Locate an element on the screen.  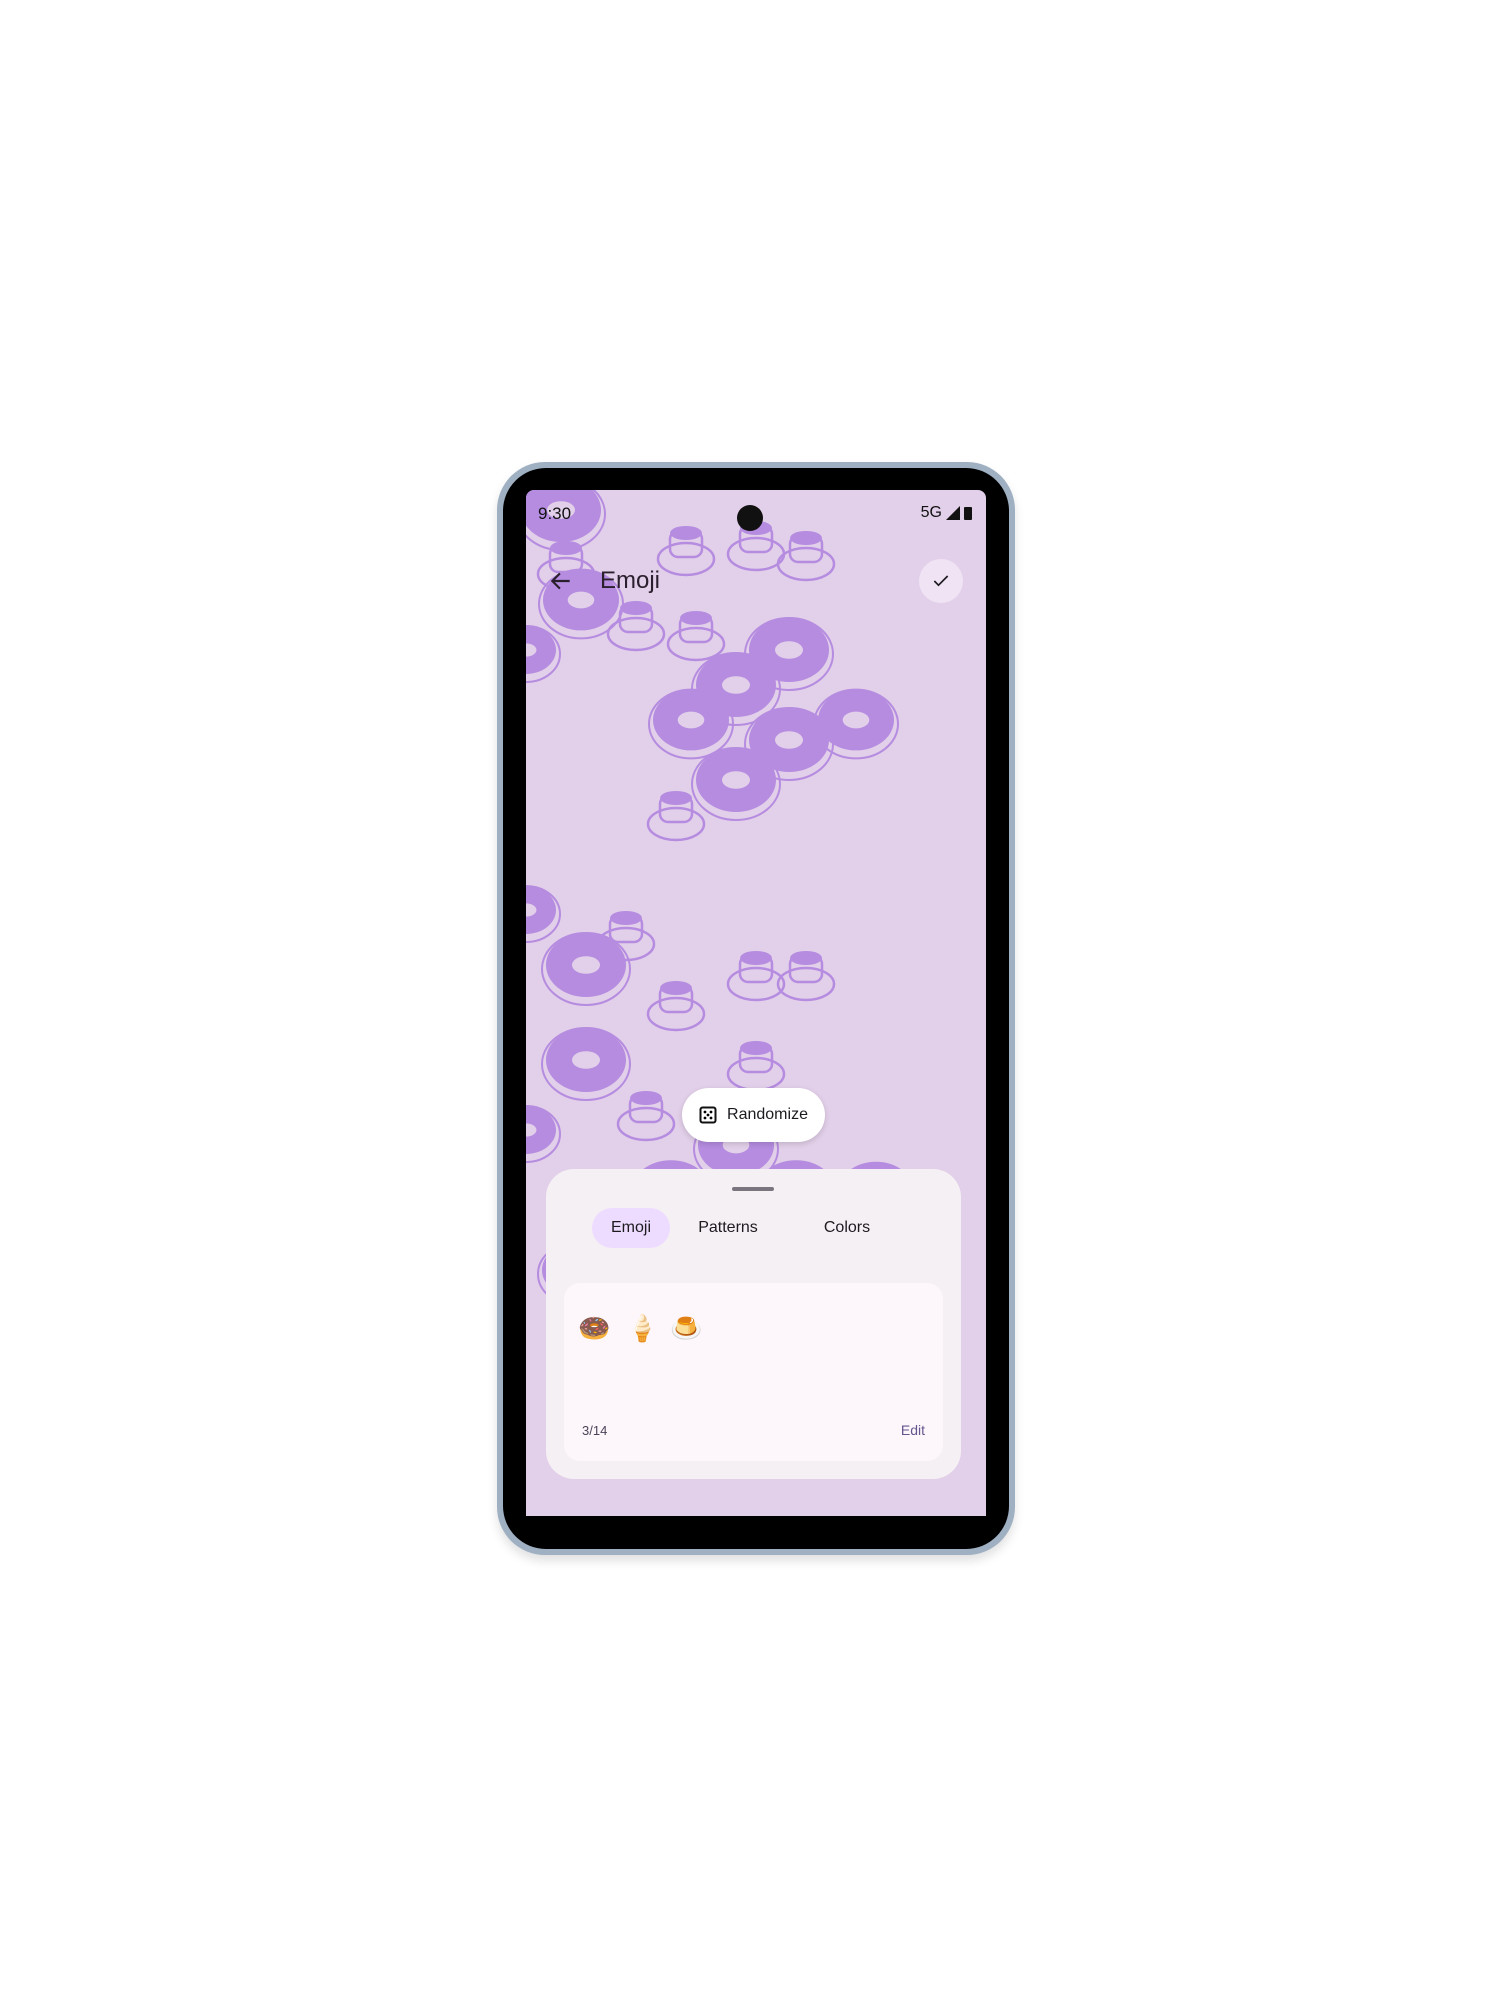
camera-cutout is located at coordinates (750, 518).